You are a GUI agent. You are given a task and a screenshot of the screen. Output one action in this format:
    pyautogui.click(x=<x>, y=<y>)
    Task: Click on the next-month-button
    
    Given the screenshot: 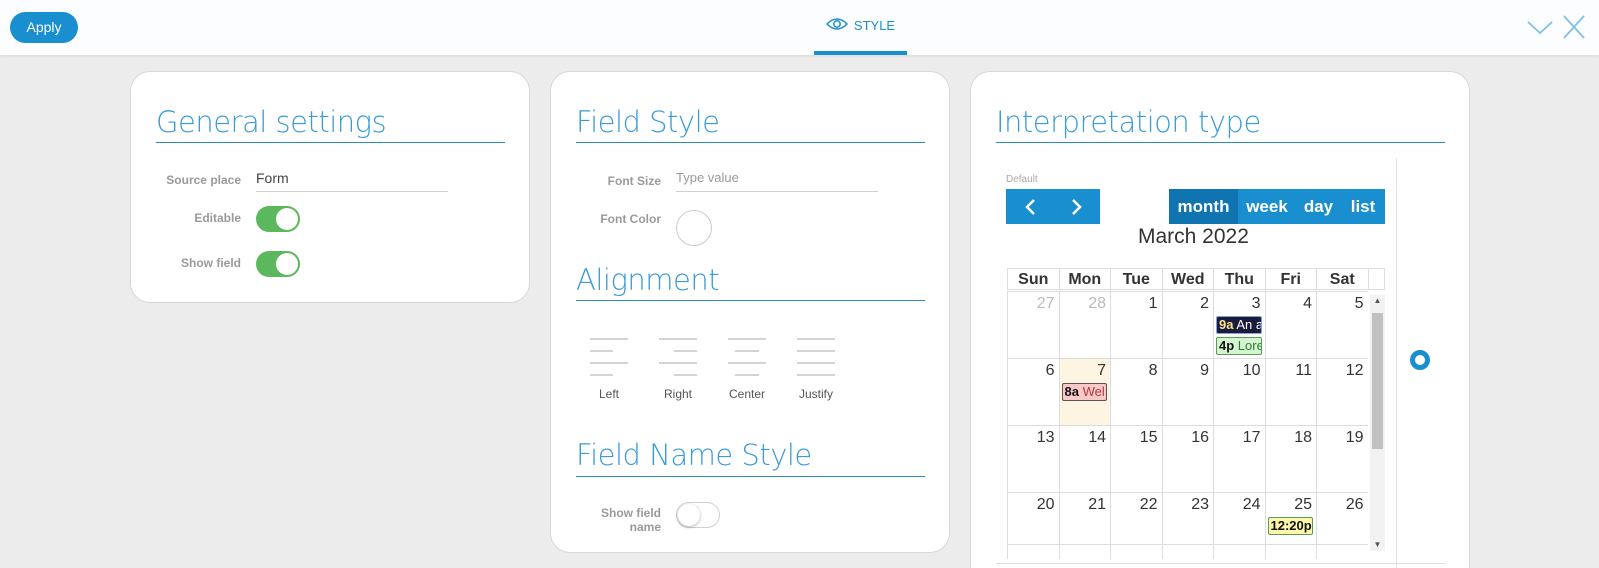 What is the action you would take?
    pyautogui.click(x=1076, y=206)
    